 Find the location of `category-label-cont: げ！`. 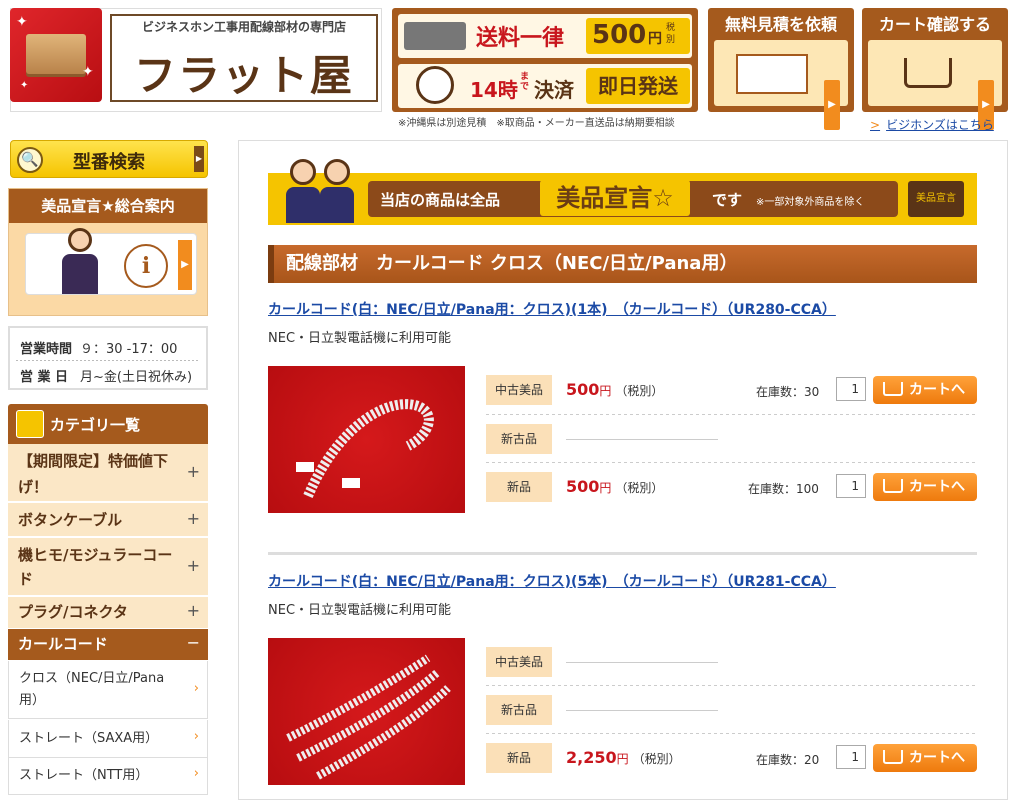

category-label-cont: げ！ is located at coordinates (33, 487).